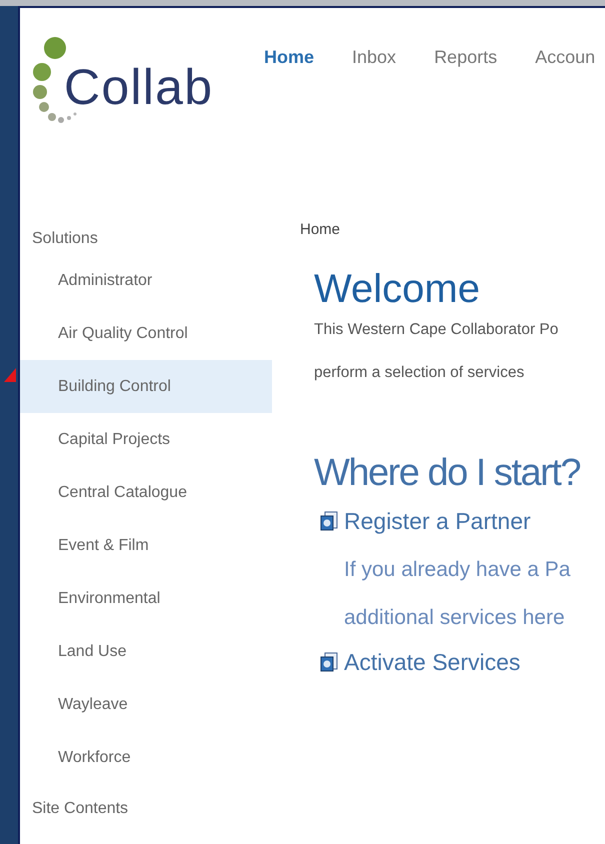 The width and height of the screenshot is (605, 844). I want to click on link-description: additional services here, so click(455, 617).